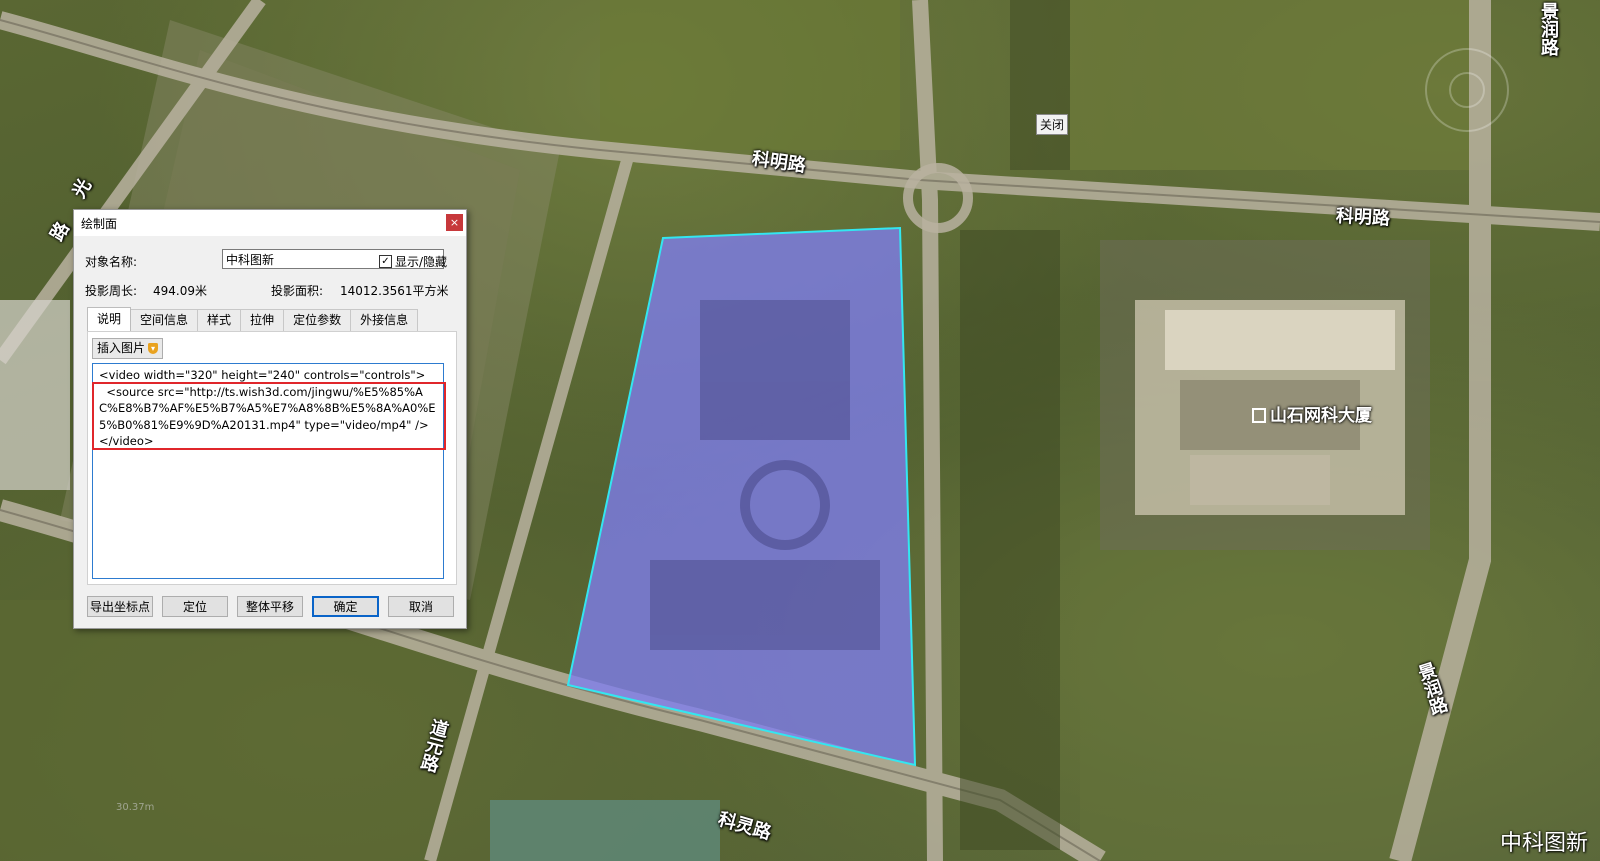 The height and width of the screenshot is (861, 1600). I want to click on translate-button: 整体平移, so click(270, 606).